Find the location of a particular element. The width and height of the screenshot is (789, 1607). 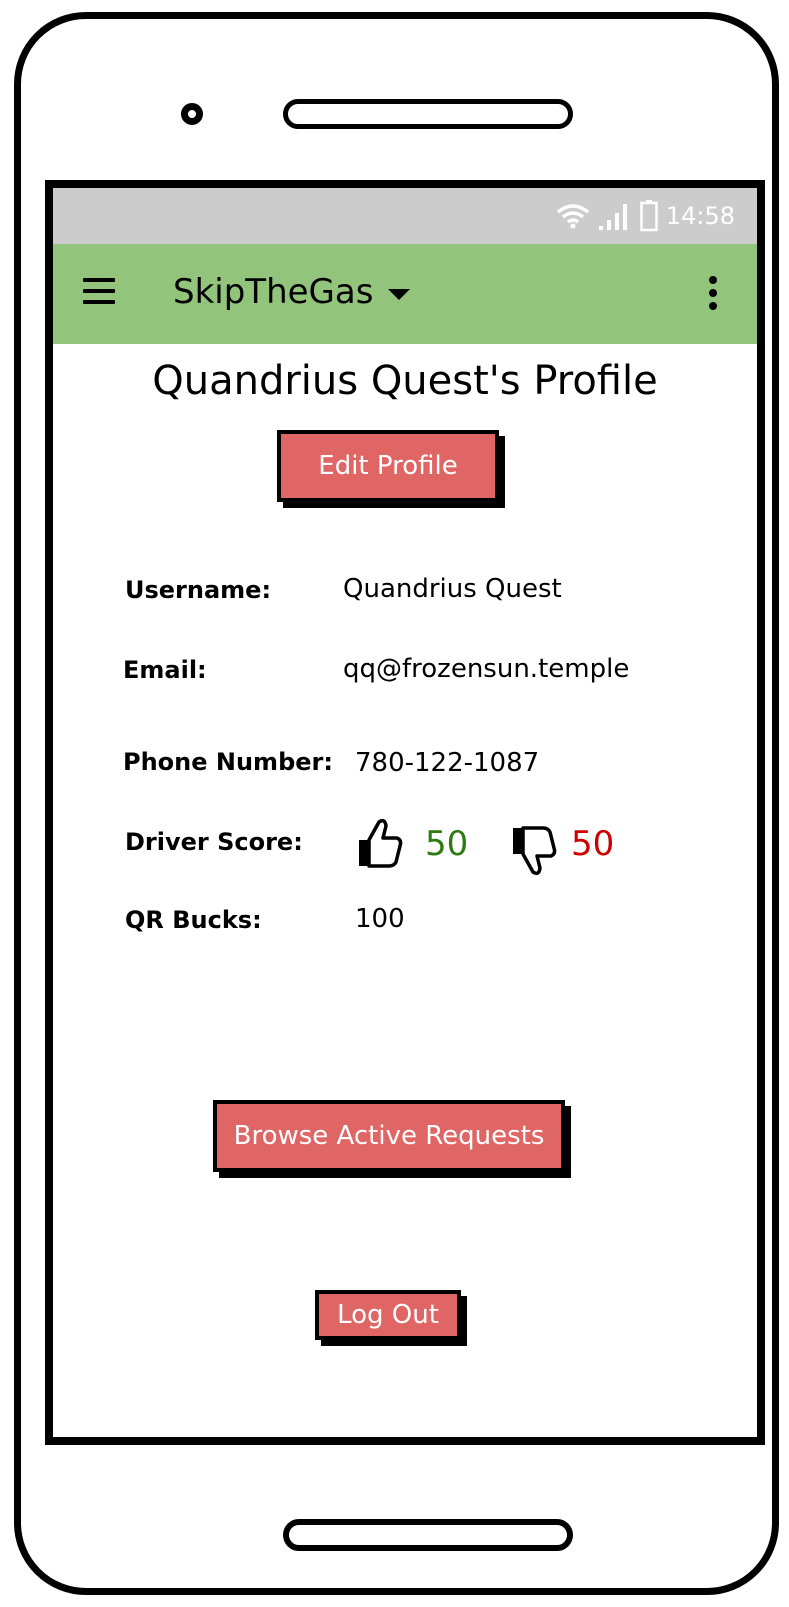

edit-profile-button: Edit Profile is located at coordinates (388, 466).